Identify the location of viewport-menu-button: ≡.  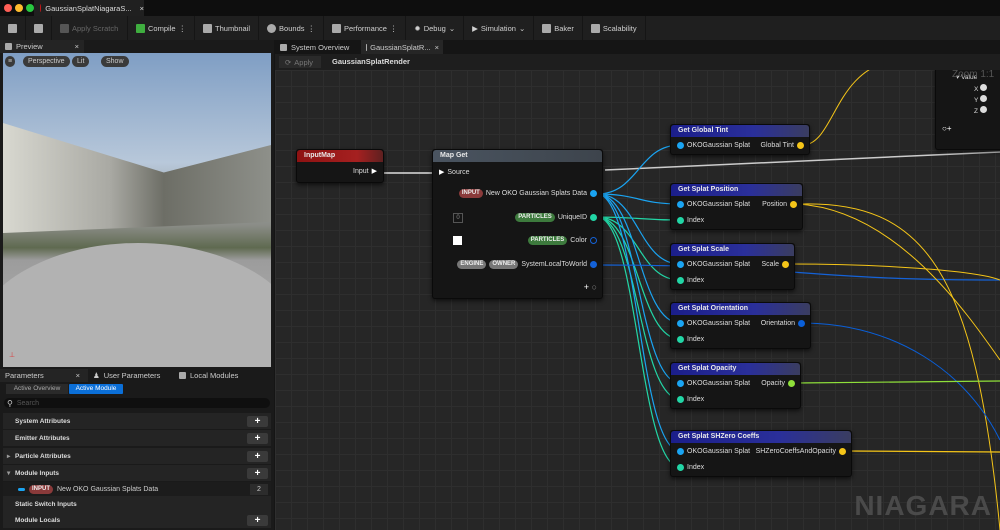
(10, 61).